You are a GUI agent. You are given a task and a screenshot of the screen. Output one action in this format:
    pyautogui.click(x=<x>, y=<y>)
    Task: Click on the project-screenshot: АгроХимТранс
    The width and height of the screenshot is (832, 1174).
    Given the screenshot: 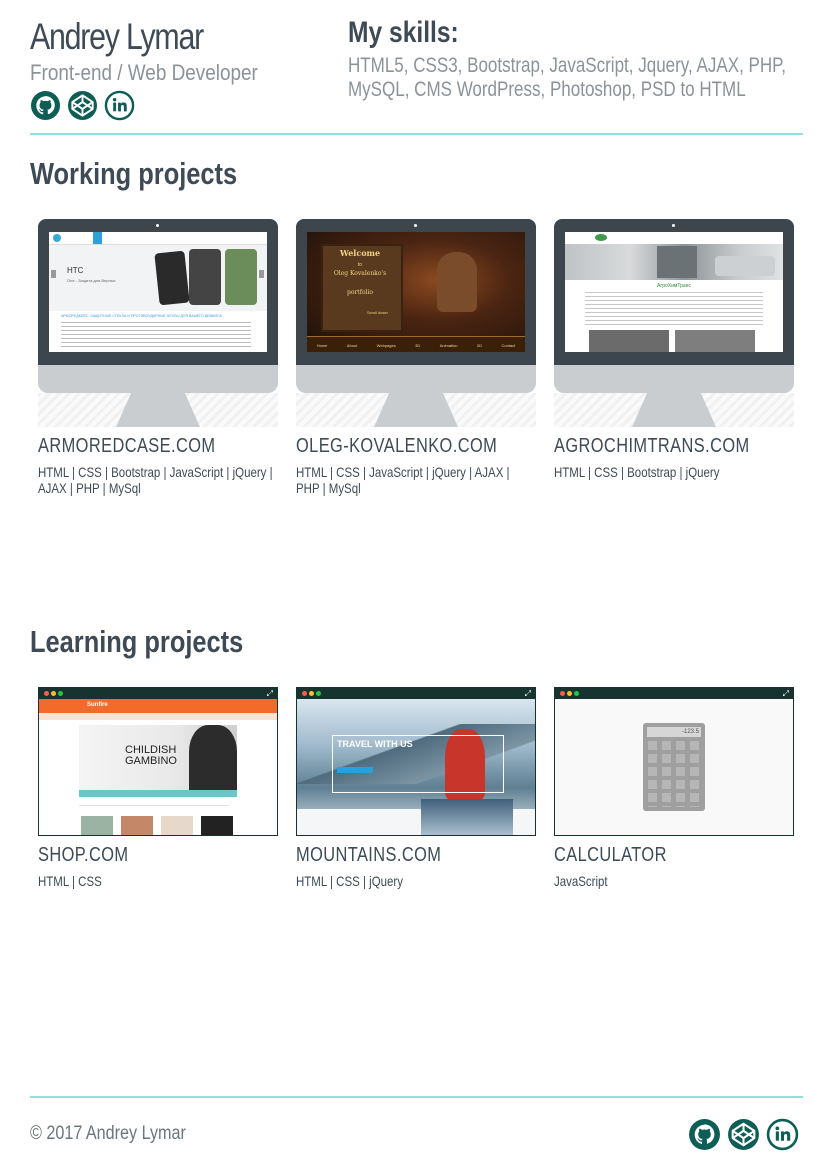 What is the action you would take?
    pyautogui.click(x=674, y=292)
    